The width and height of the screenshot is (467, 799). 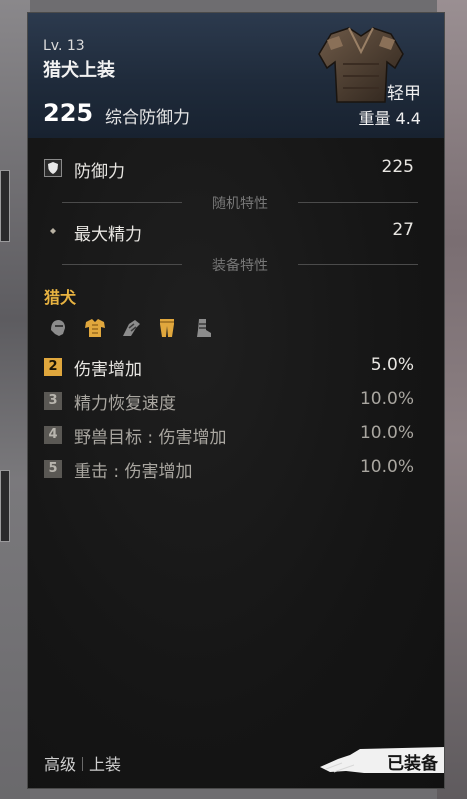 What do you see at coordinates (79, 70) in the screenshot?
I see `item-name: 猎犬上装` at bounding box center [79, 70].